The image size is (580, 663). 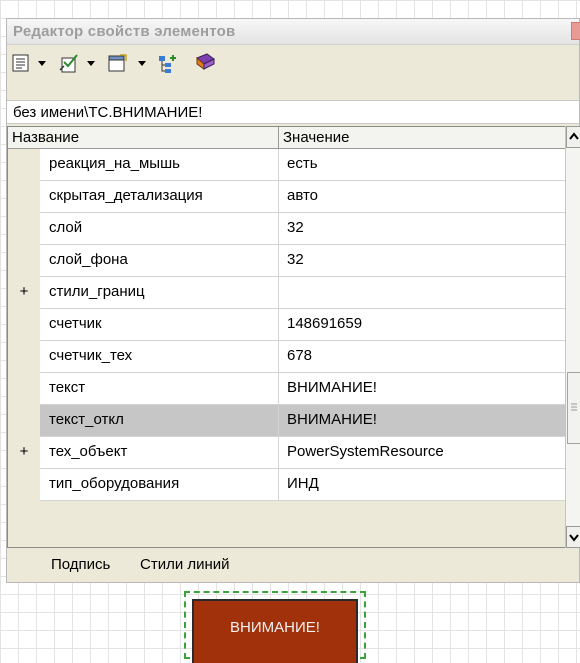 I want to click on toolbar, so click(x=293, y=64).